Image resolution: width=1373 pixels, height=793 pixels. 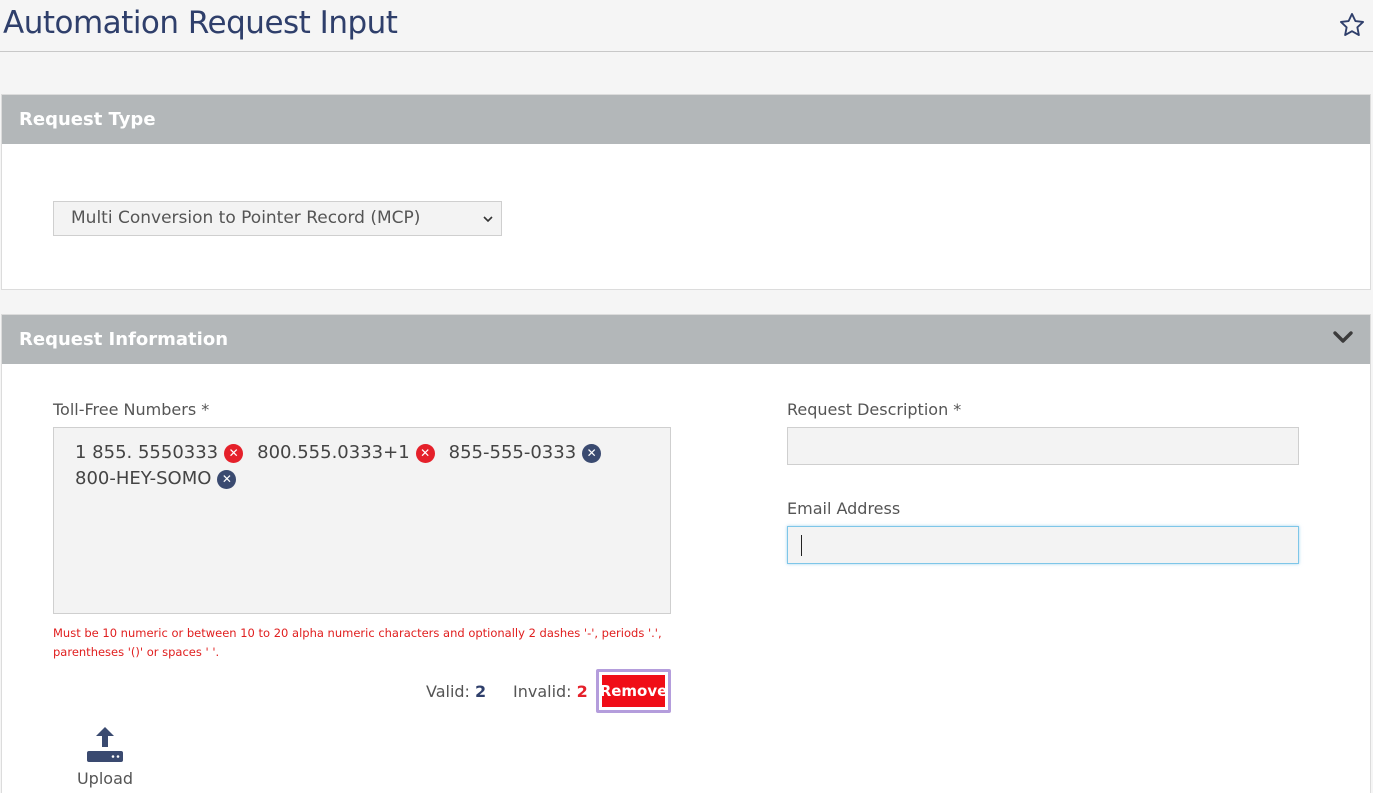 I want to click on text-caret, so click(x=801, y=545).